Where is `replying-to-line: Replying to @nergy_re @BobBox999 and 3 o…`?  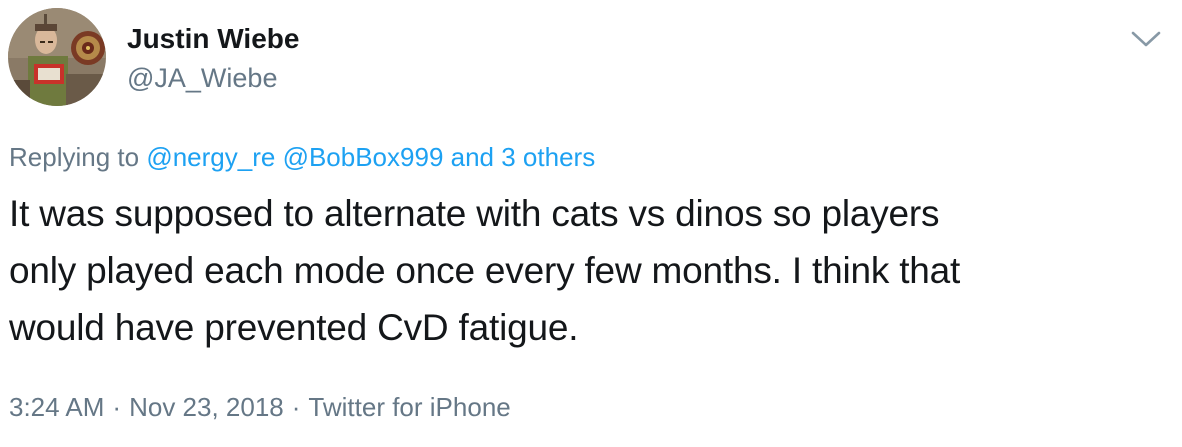 replying-to-line: Replying to @nergy_re @BobBox999 and 3 o… is located at coordinates (302, 157).